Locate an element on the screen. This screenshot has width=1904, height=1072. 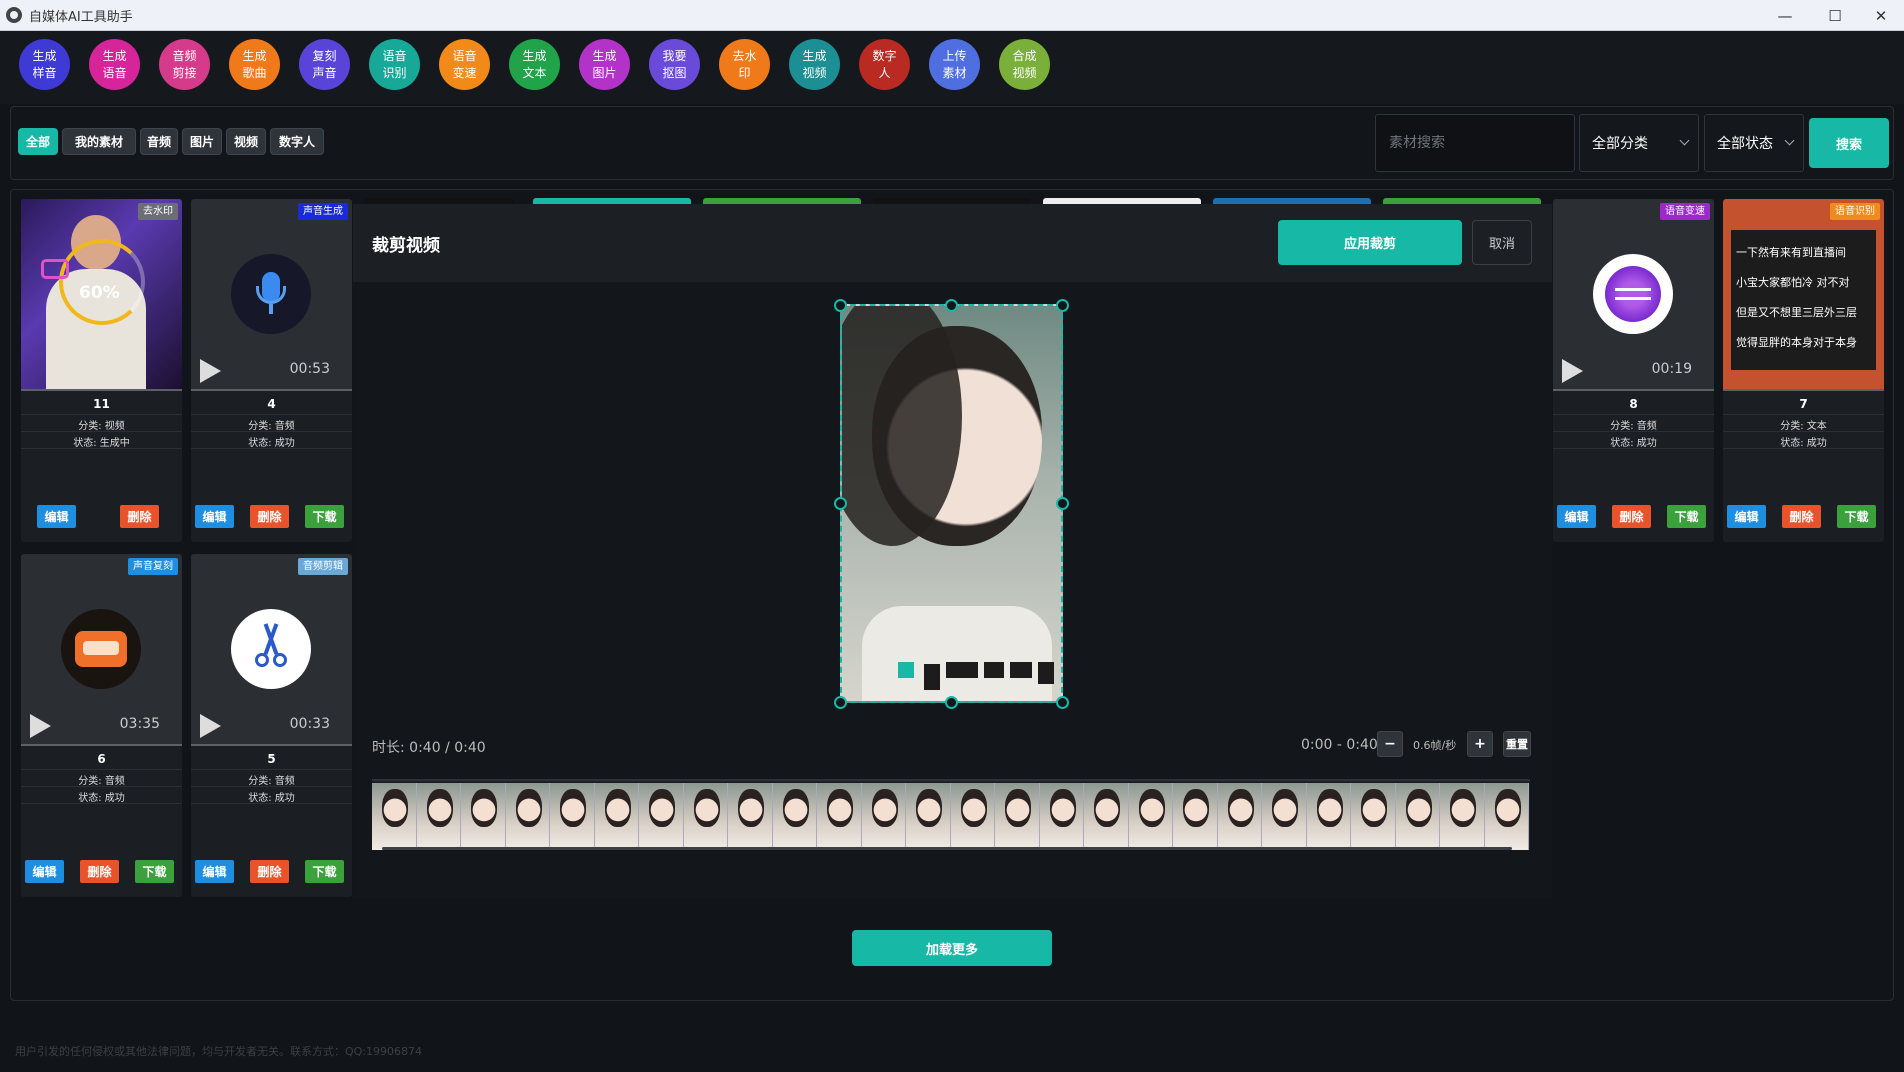
apply-crop-button: 应用裁剪 is located at coordinates (1370, 242).